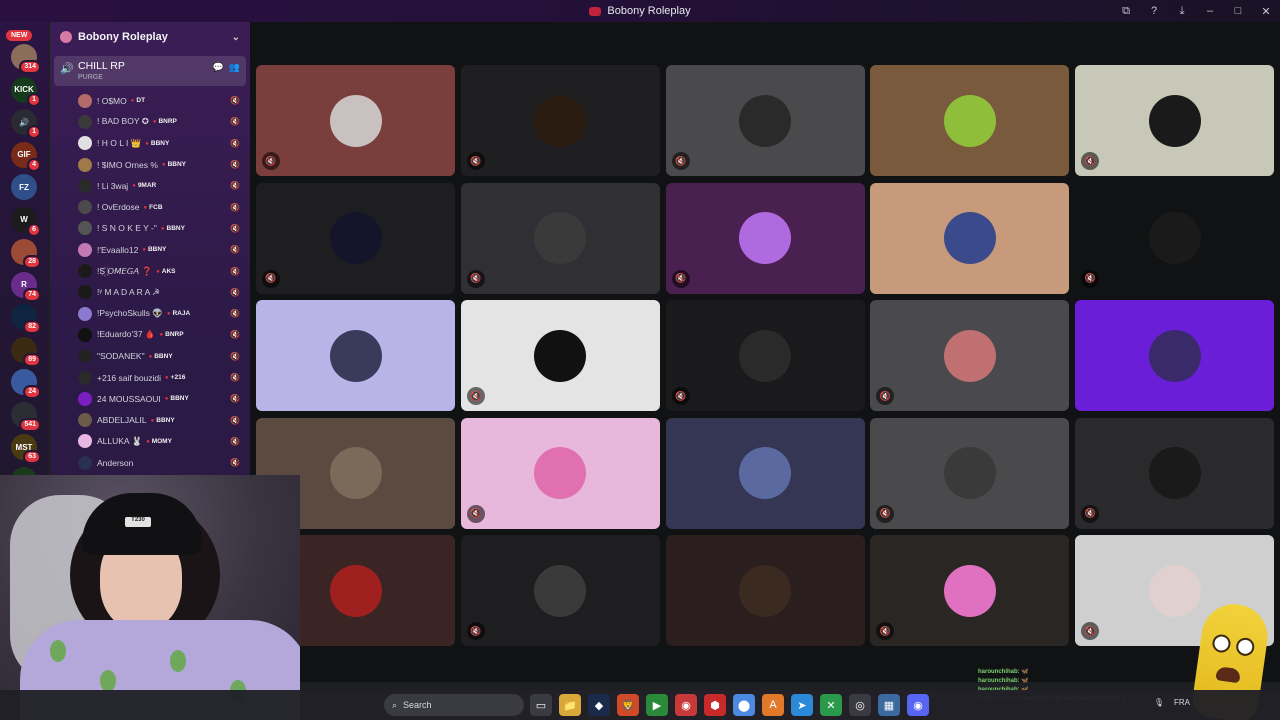  I want to click on server-initials: GIF, so click(24, 154).